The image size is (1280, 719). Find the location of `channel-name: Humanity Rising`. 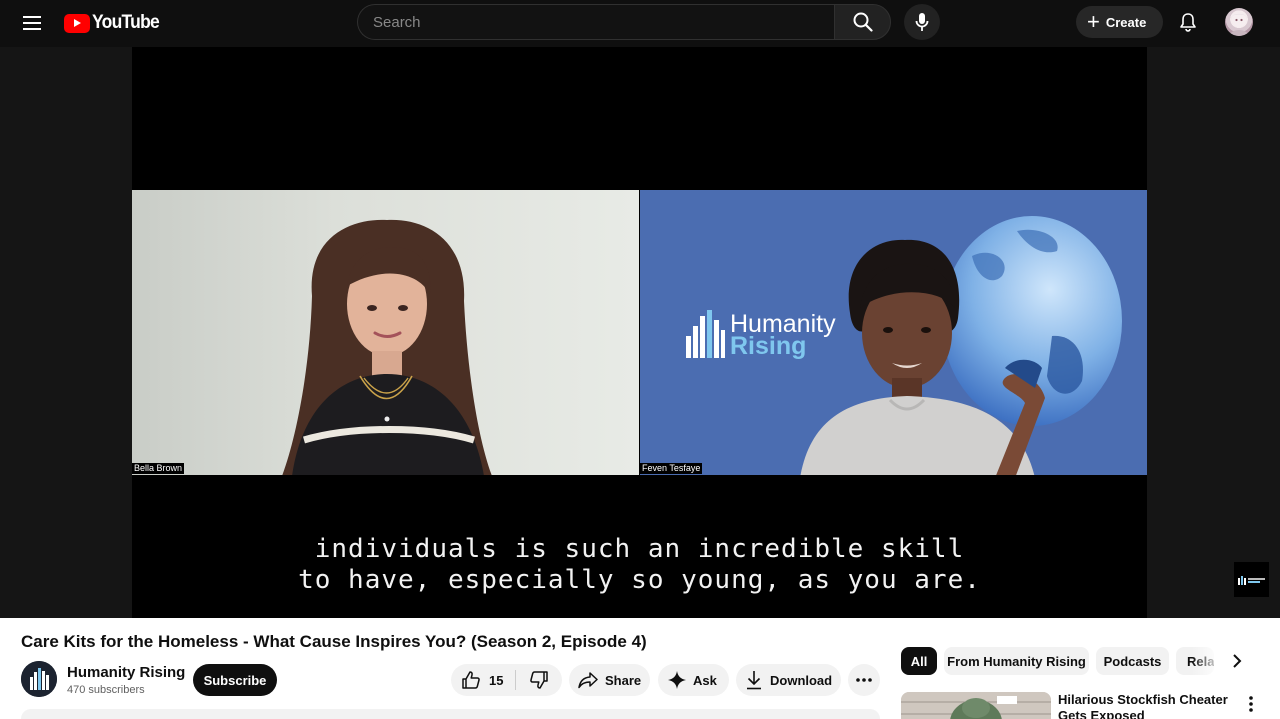

channel-name: Humanity Rising is located at coordinates (126, 672).